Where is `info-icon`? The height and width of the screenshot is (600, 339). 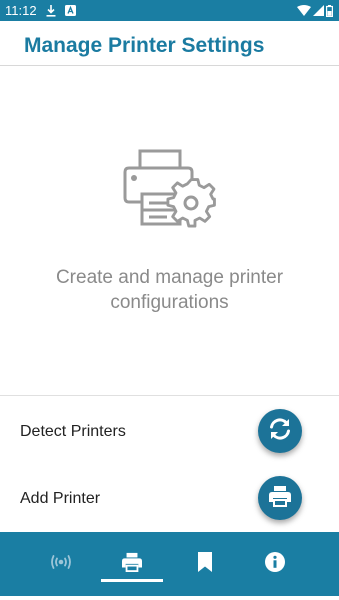 info-icon is located at coordinates (275, 564).